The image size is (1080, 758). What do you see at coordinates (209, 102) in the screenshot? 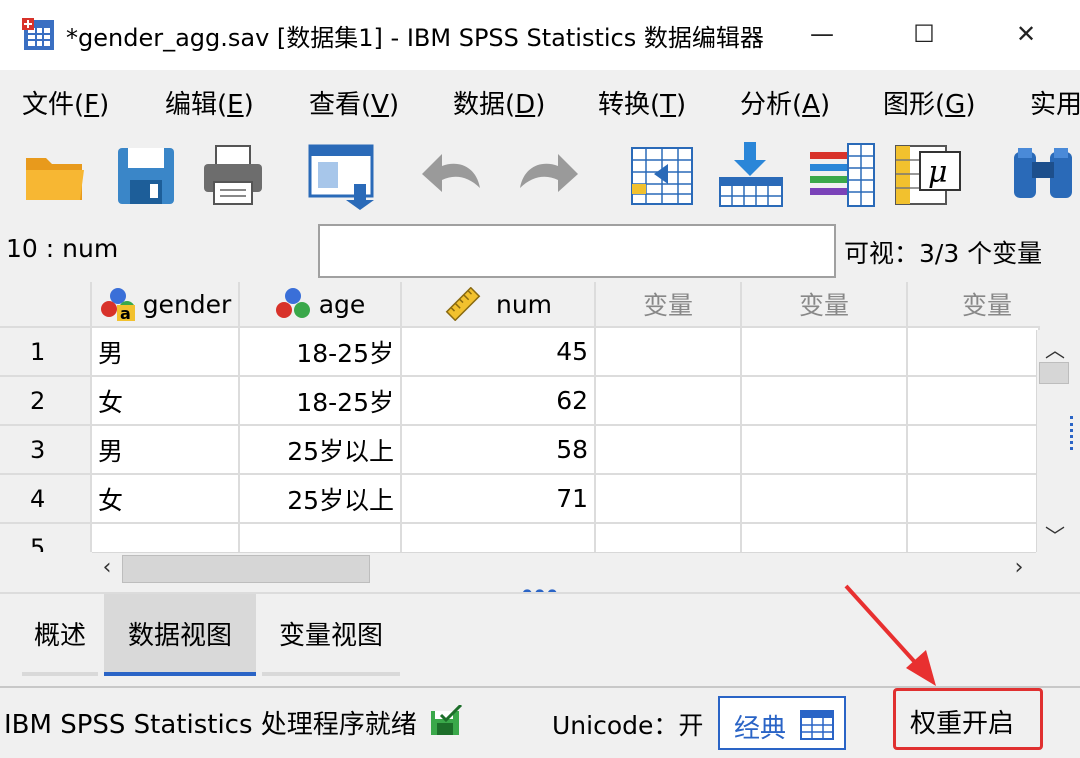
I see `menu-edit: 编辑(E)` at bounding box center [209, 102].